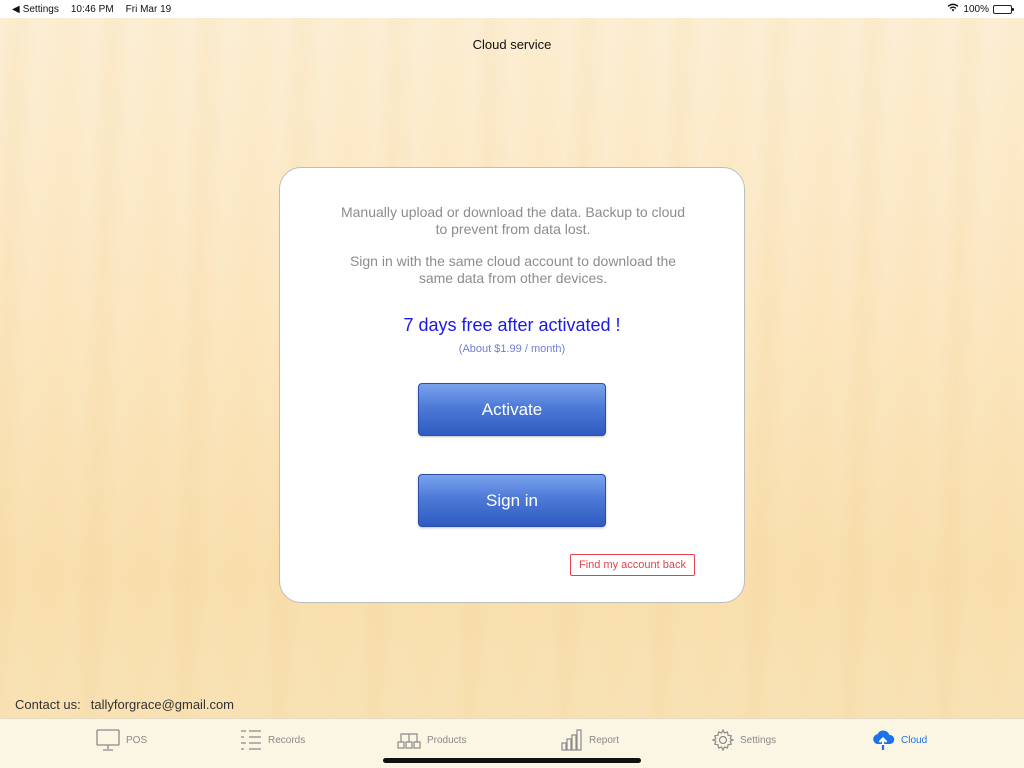 This screenshot has width=1024, height=768. Describe the element at coordinates (976, 9) in the screenshot. I see `battery-percent: 100%` at that location.